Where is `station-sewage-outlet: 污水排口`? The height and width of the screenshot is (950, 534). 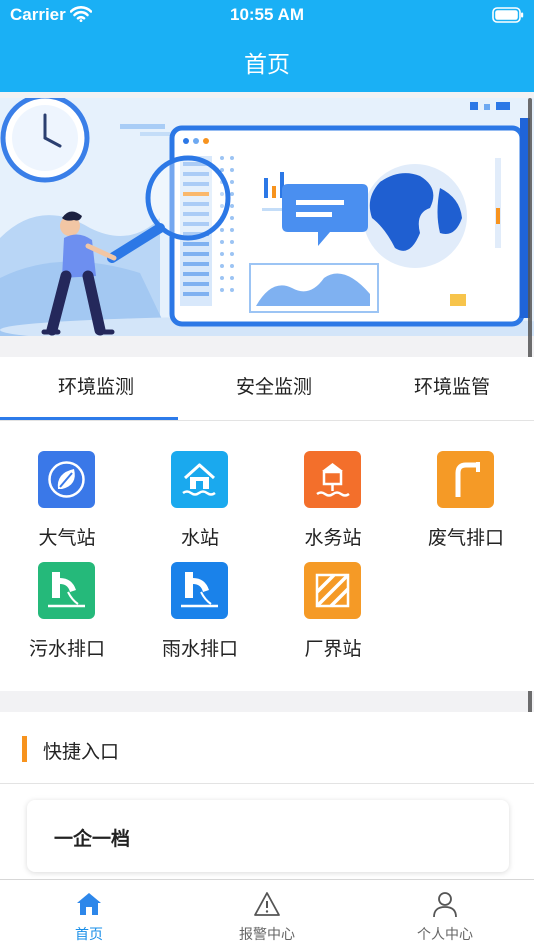
station-sewage-outlet: 污水排口 is located at coordinates (67, 612).